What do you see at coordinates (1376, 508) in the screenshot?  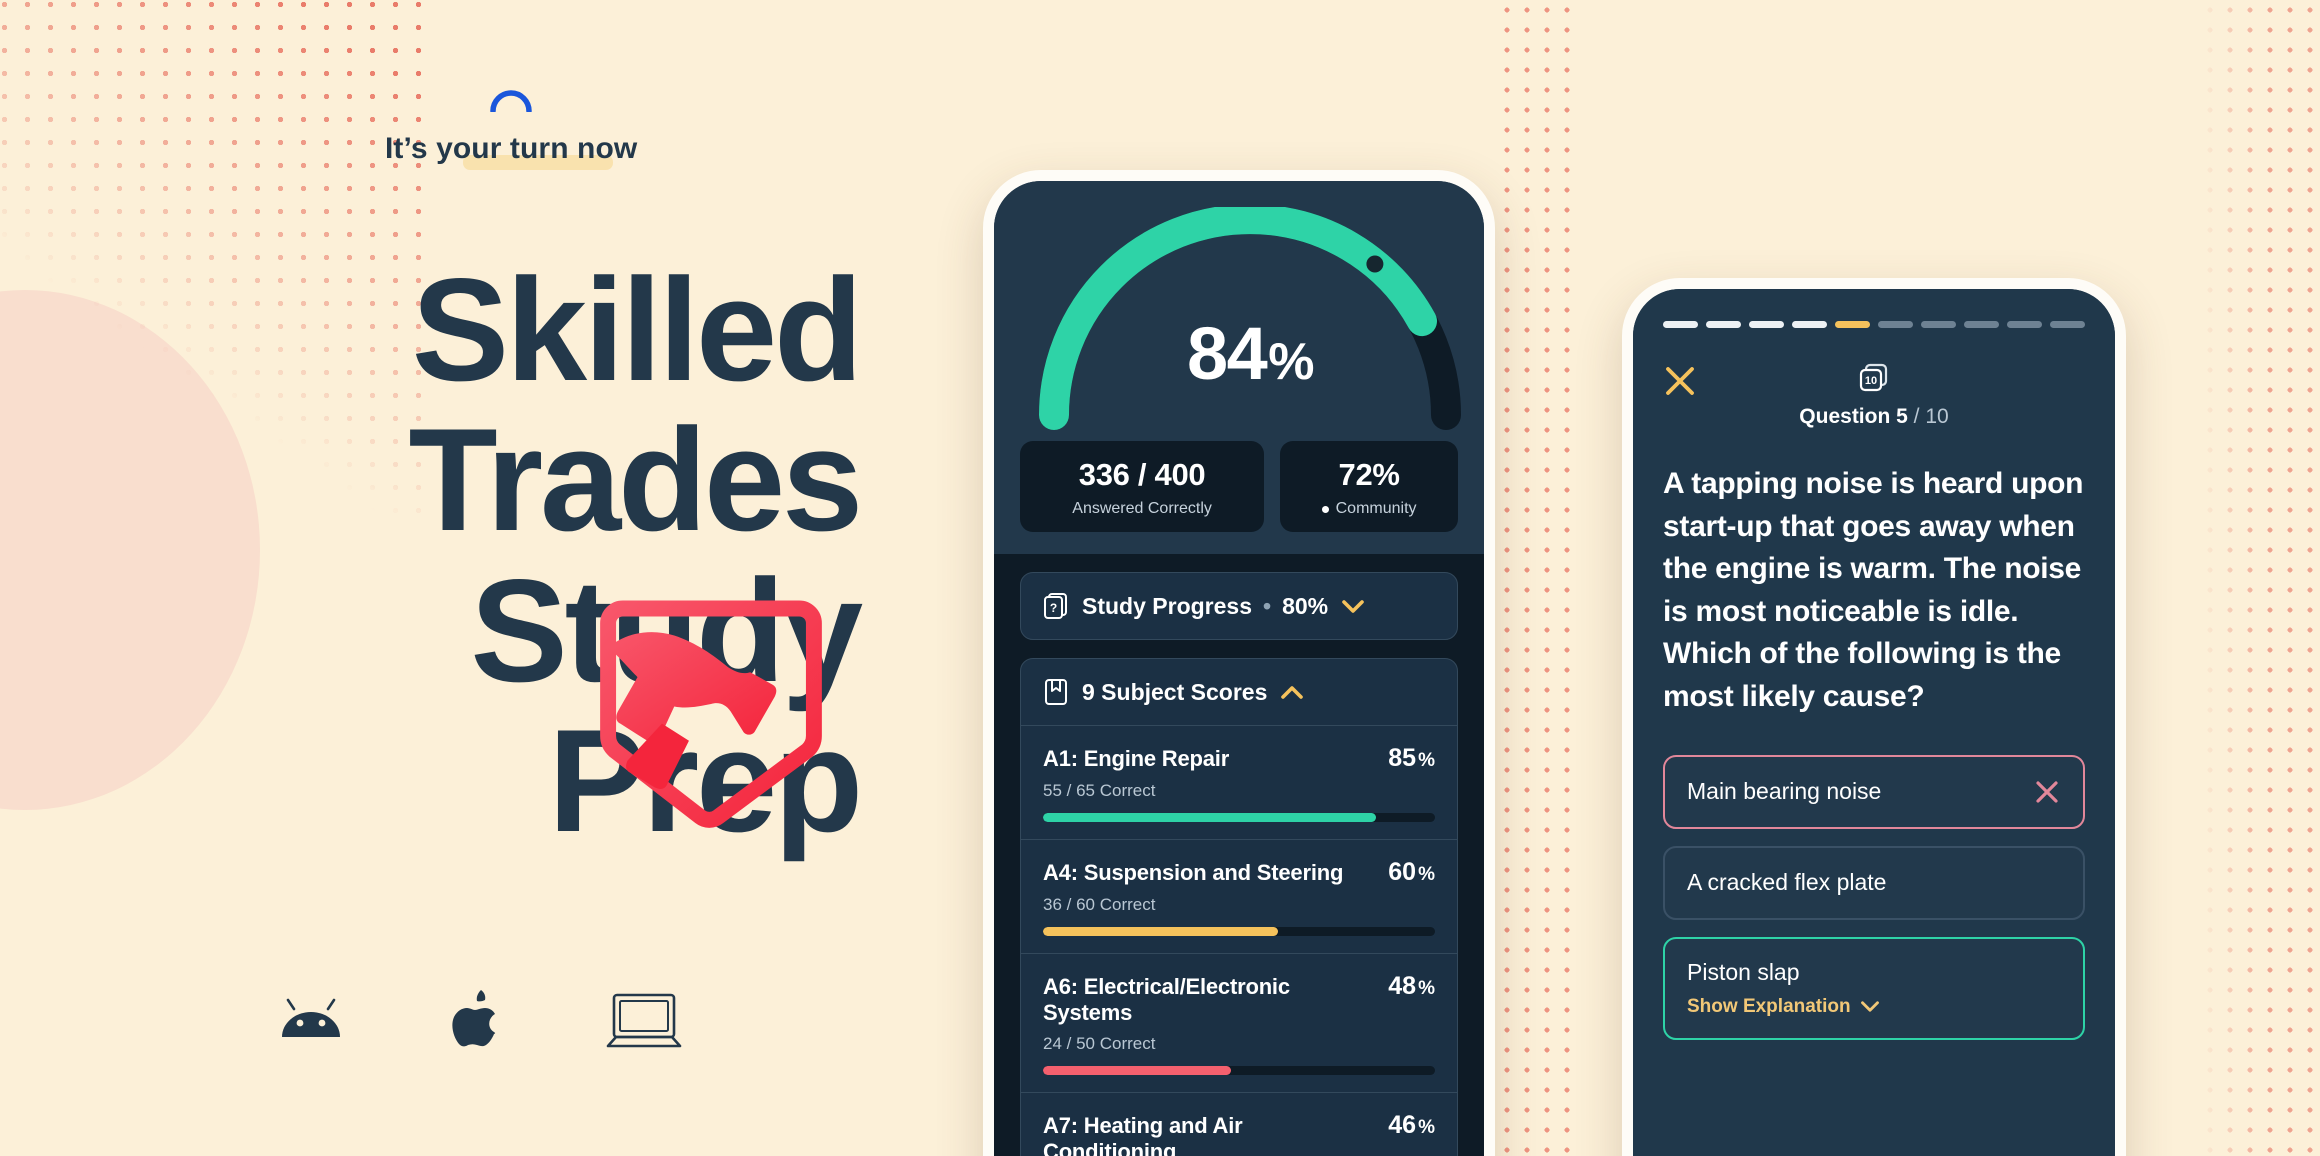 I see `stat-label-text: Community` at bounding box center [1376, 508].